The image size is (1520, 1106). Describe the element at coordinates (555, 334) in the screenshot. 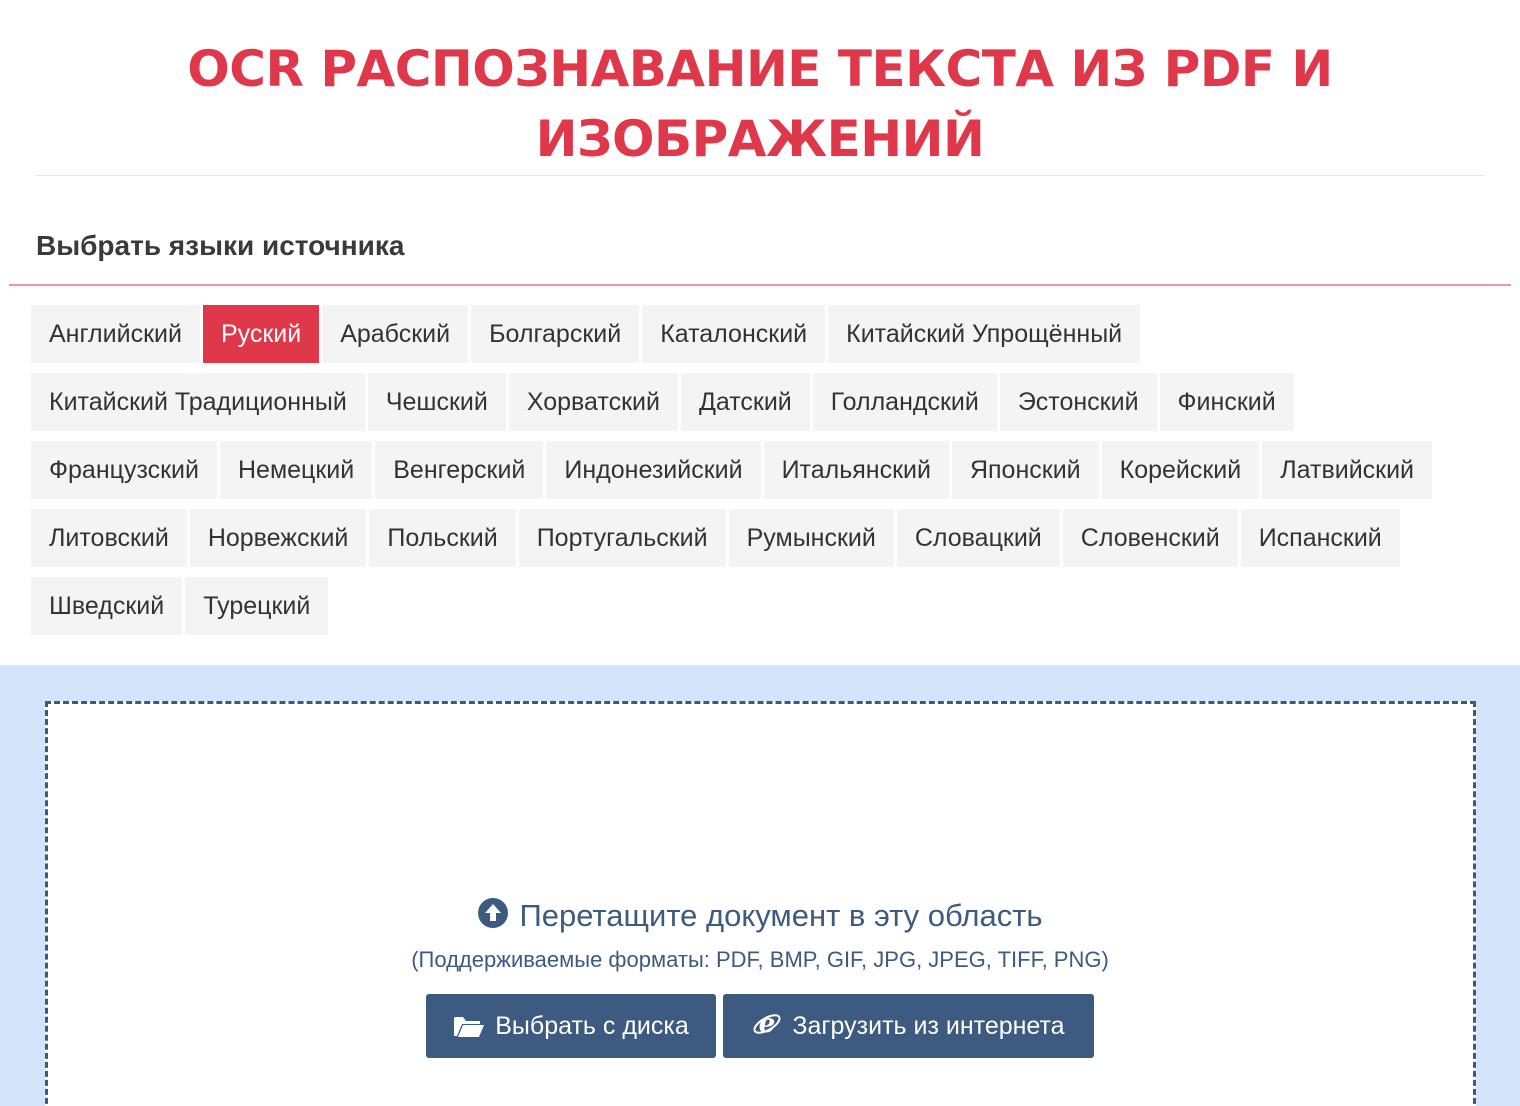

I see `language-chip: Болгарский` at that location.